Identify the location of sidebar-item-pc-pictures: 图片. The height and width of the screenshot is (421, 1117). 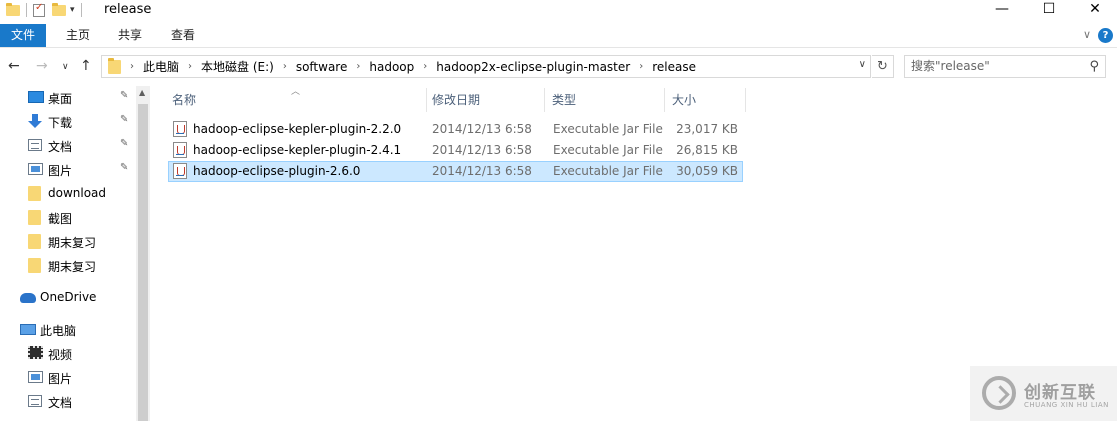
(68, 377).